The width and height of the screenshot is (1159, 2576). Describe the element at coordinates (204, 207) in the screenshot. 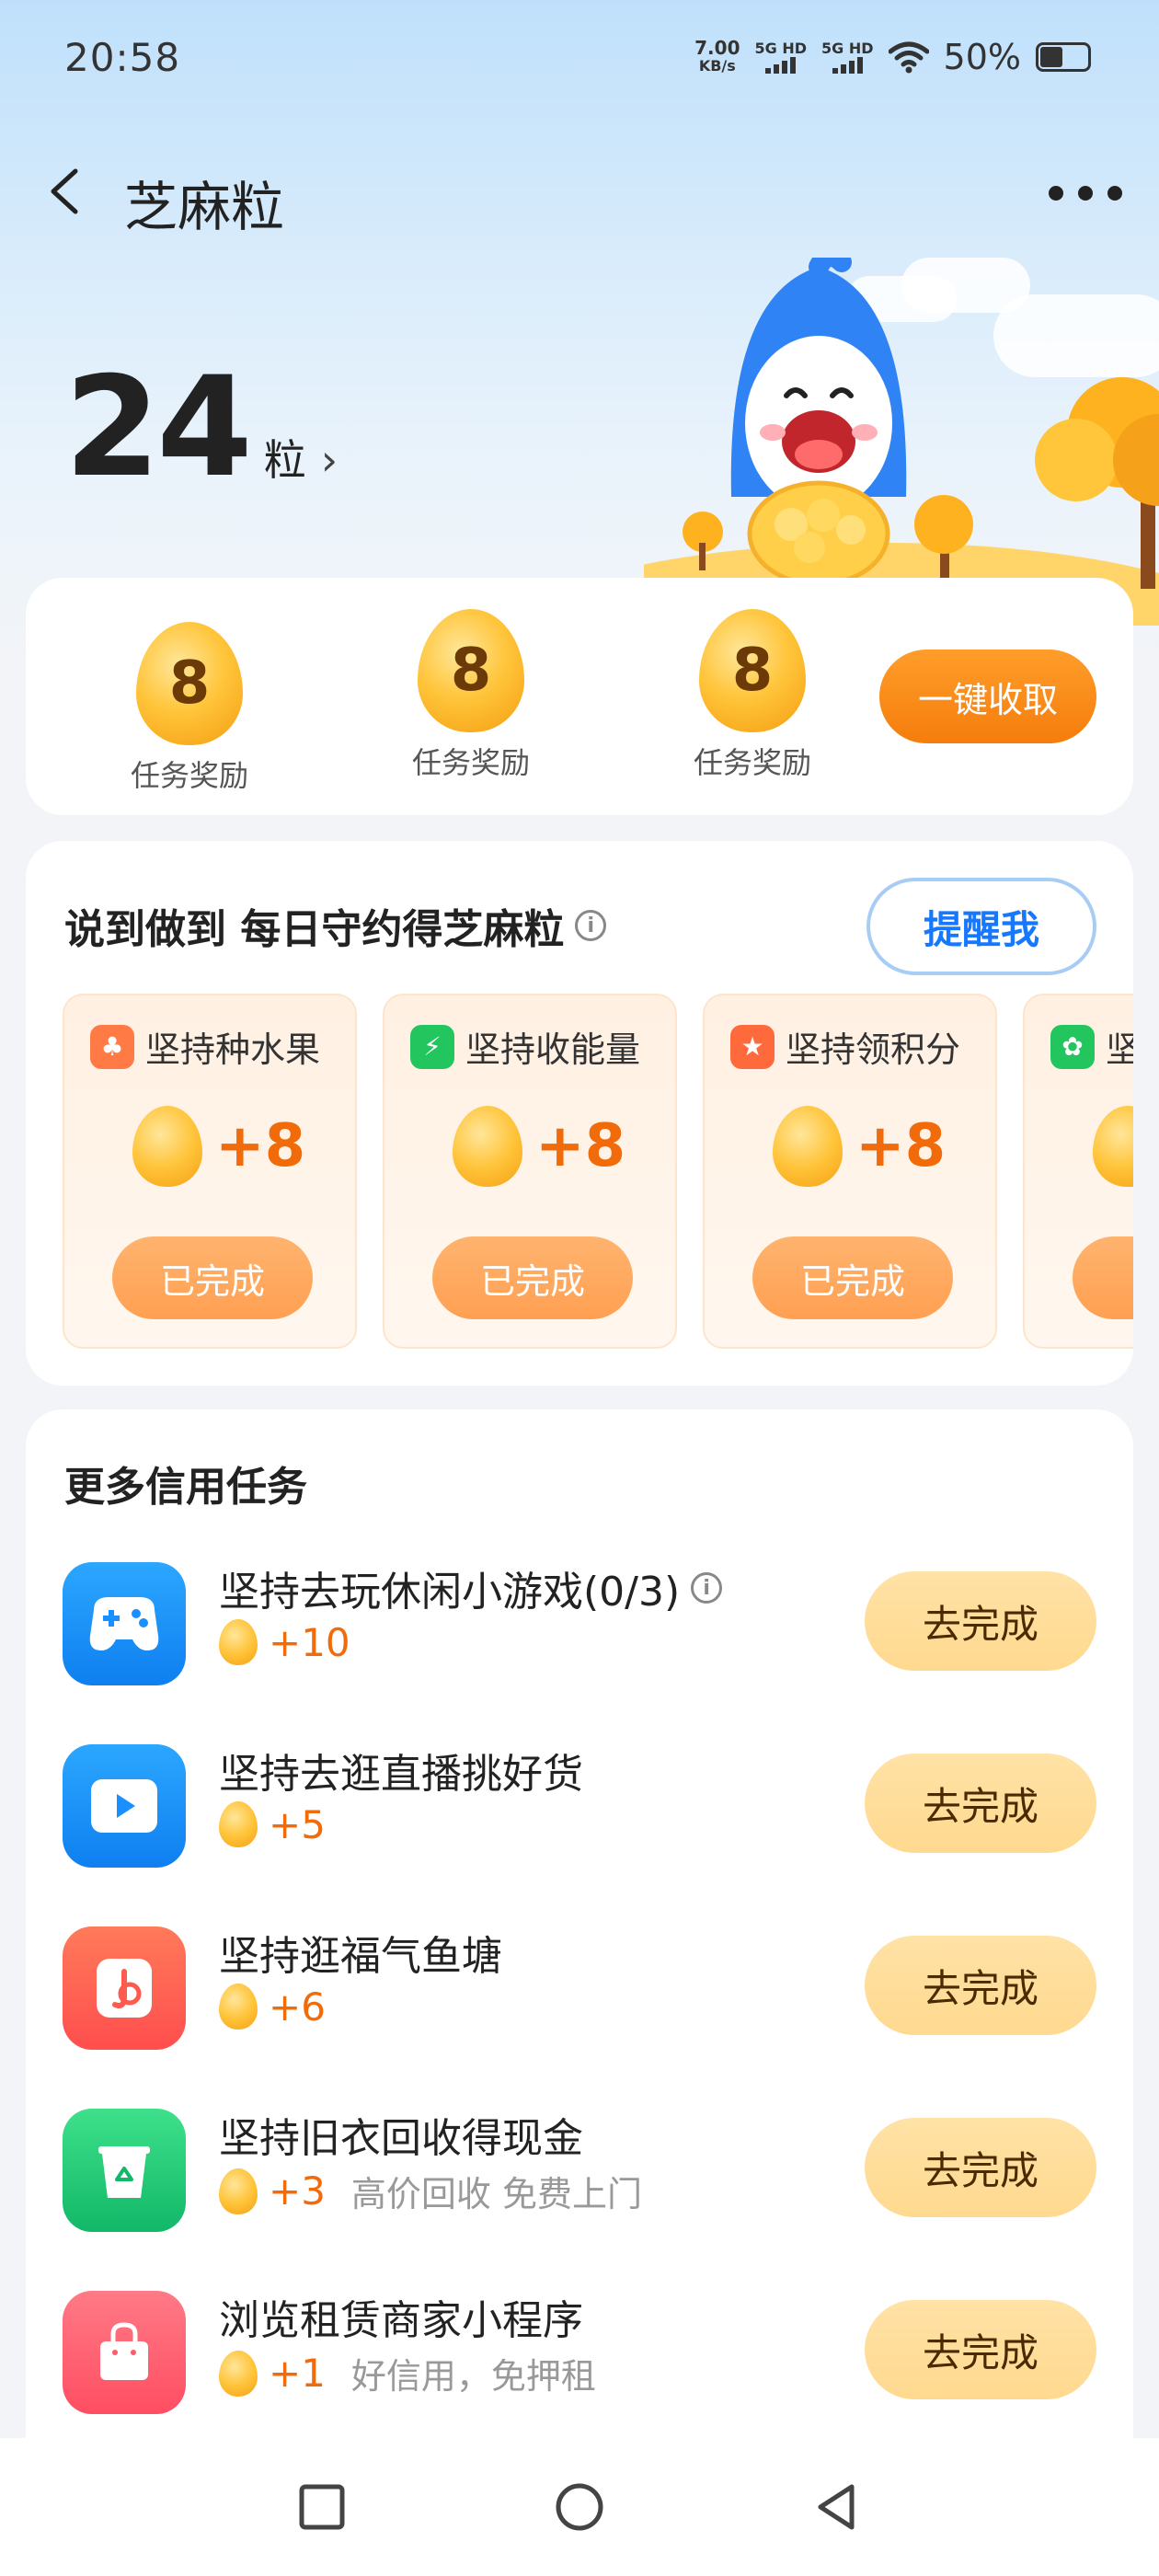

I see `page-title: 芝麻粒` at that location.